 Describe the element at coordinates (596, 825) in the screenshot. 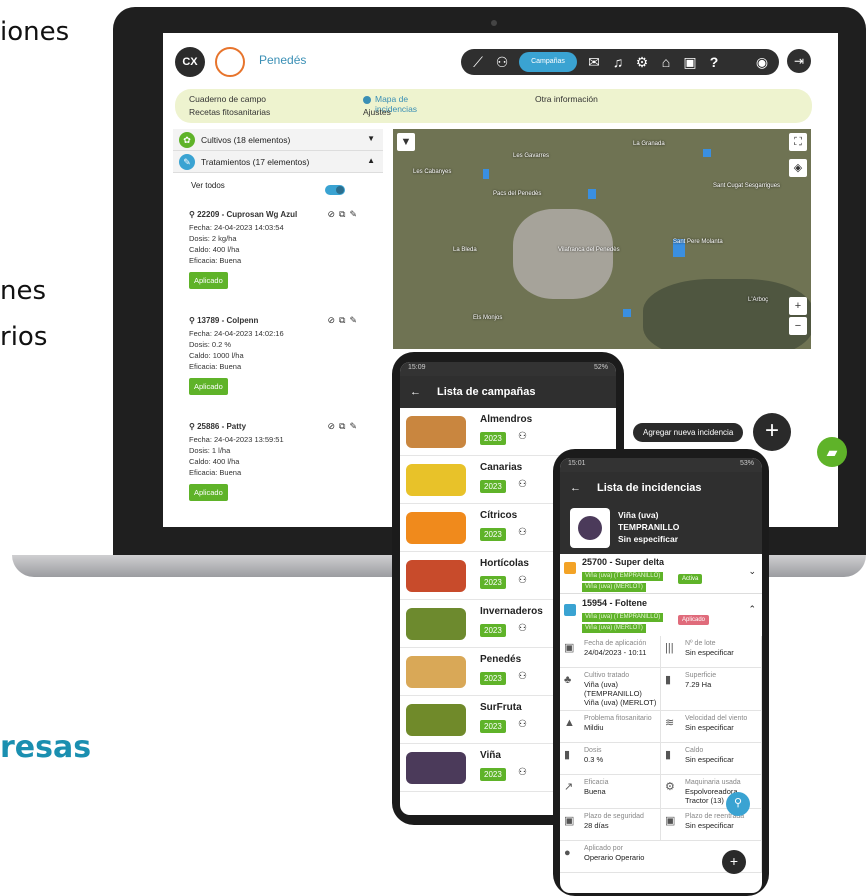

I see `field-value: 28 días` at that location.